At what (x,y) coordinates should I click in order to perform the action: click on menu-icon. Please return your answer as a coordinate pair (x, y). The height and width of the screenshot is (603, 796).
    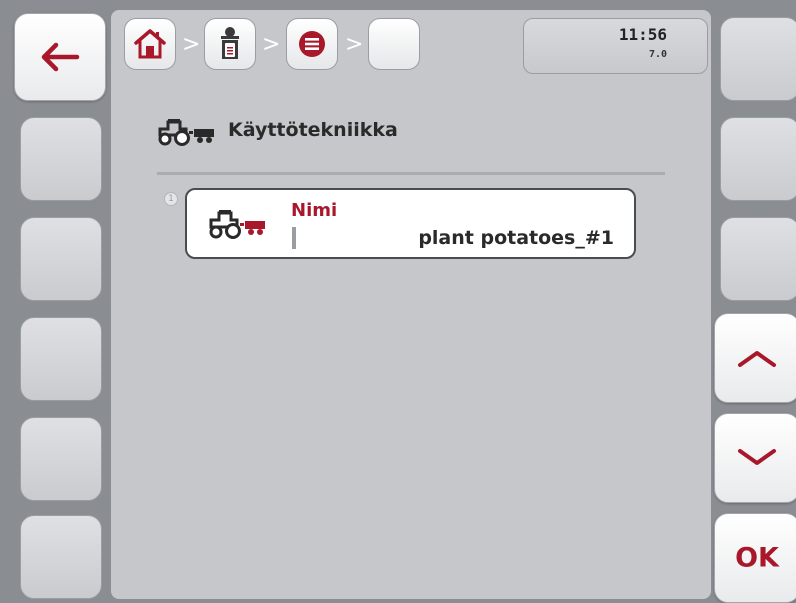
    Looking at the image, I should click on (312, 44).